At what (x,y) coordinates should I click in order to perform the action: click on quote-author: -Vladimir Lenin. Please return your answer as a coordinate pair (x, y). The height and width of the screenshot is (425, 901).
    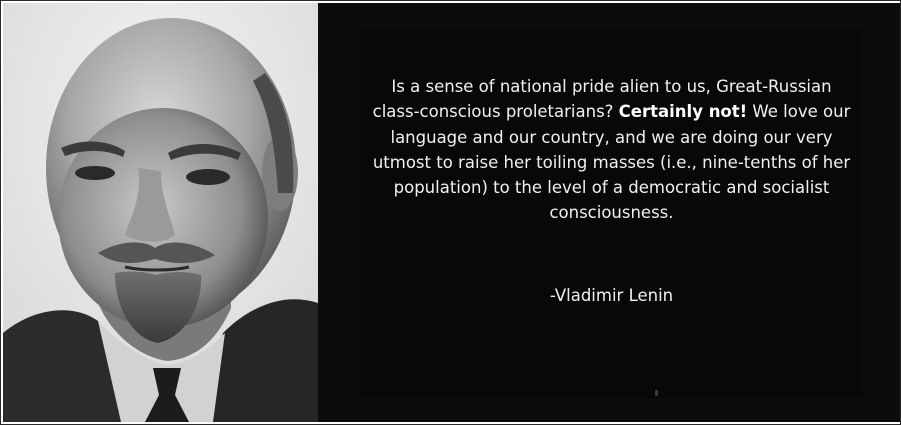
    Looking at the image, I should click on (611, 295).